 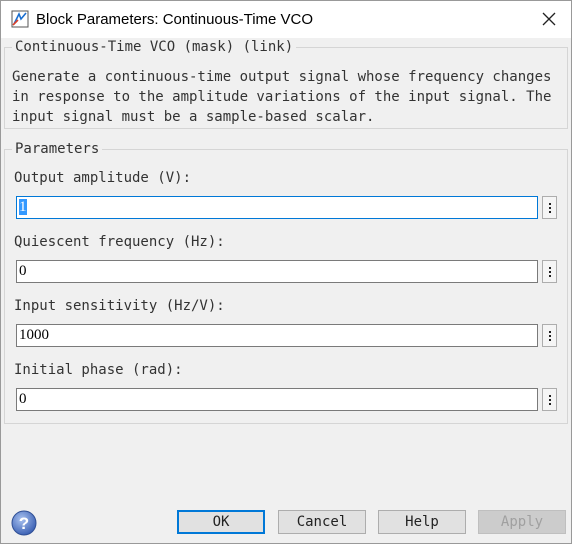 I want to click on initial-phase-label: Initial phase (rad):, so click(x=98, y=370).